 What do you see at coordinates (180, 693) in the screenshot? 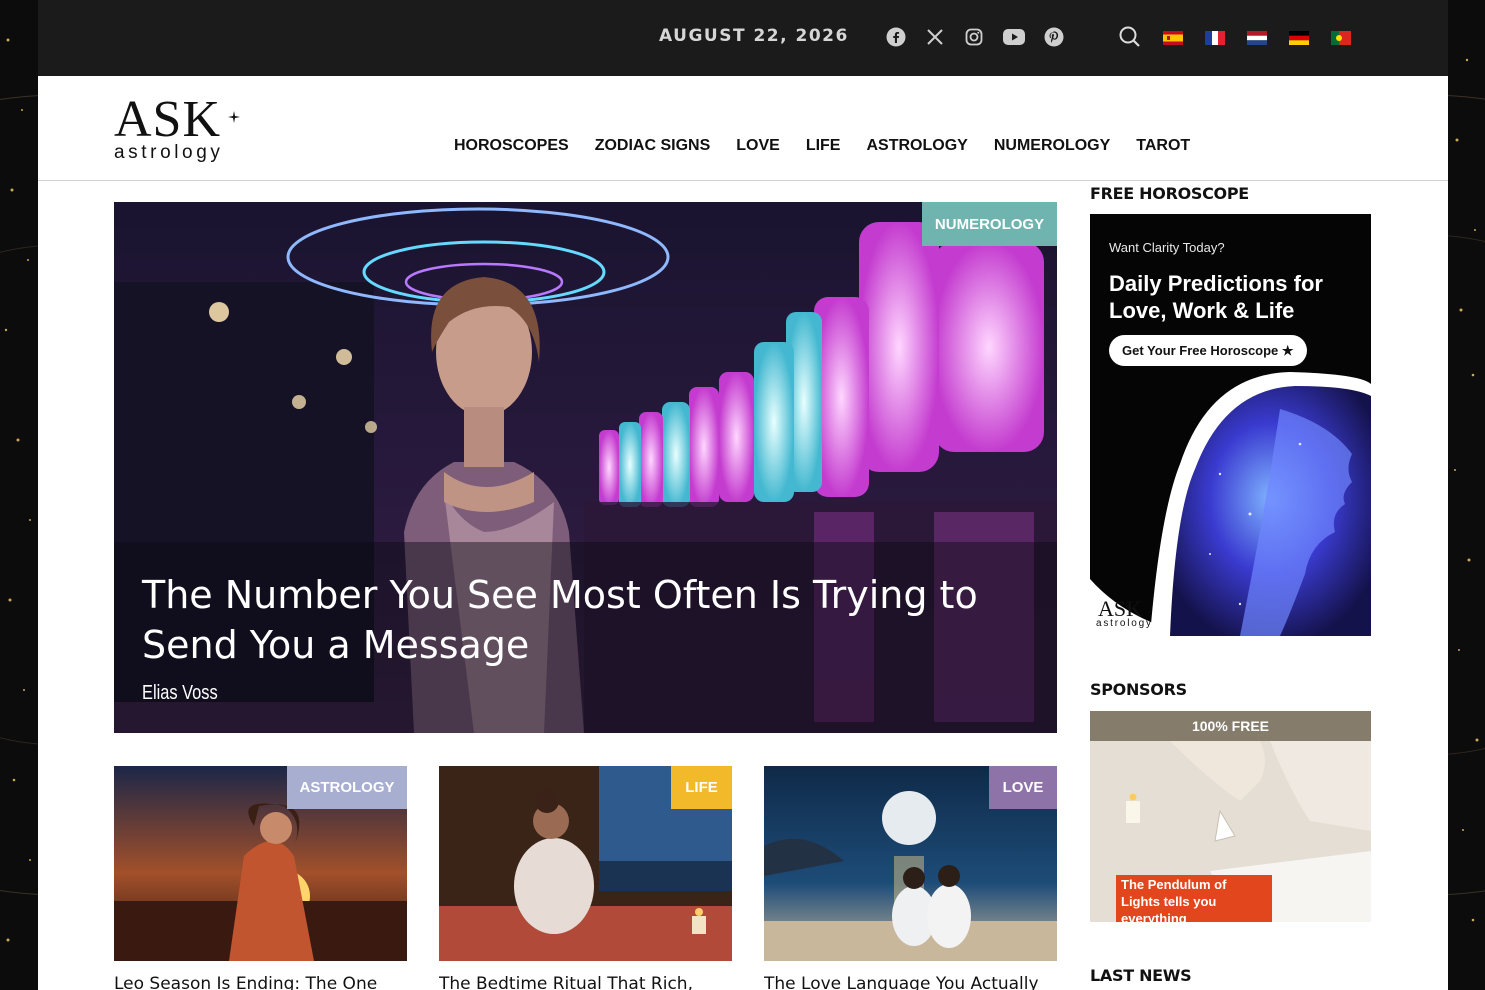
I see `hero-author: Elias Voss` at bounding box center [180, 693].